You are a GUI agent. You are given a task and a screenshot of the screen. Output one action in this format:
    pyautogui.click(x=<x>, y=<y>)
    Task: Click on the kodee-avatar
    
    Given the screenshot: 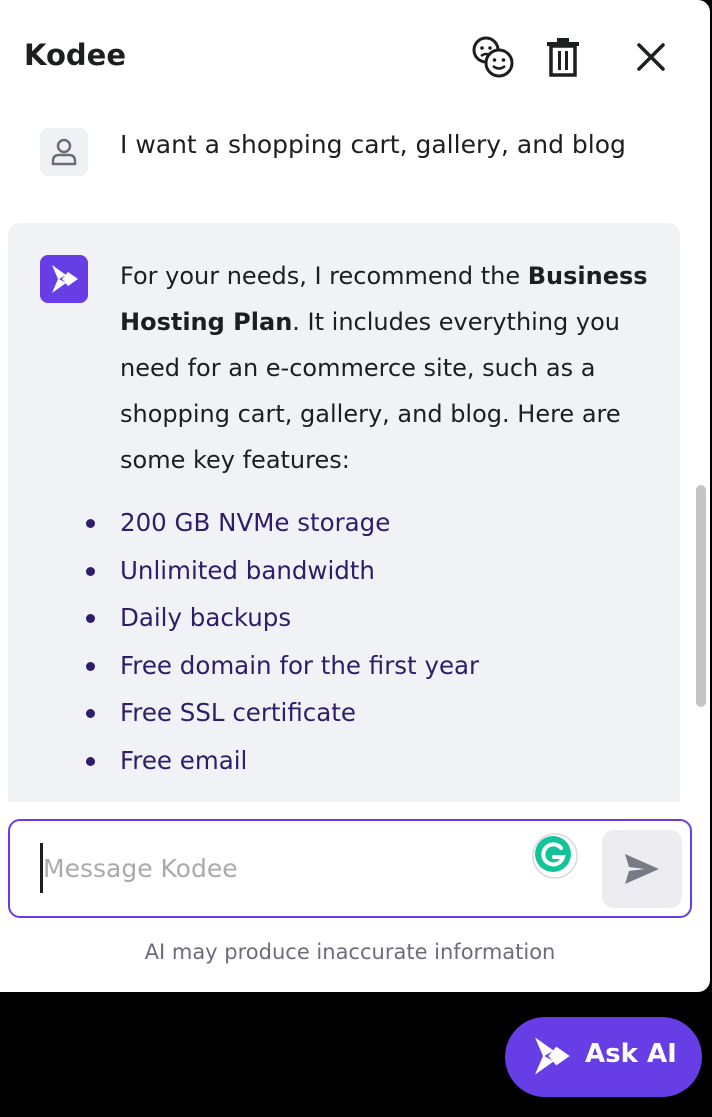 What is the action you would take?
    pyautogui.click(x=64, y=279)
    